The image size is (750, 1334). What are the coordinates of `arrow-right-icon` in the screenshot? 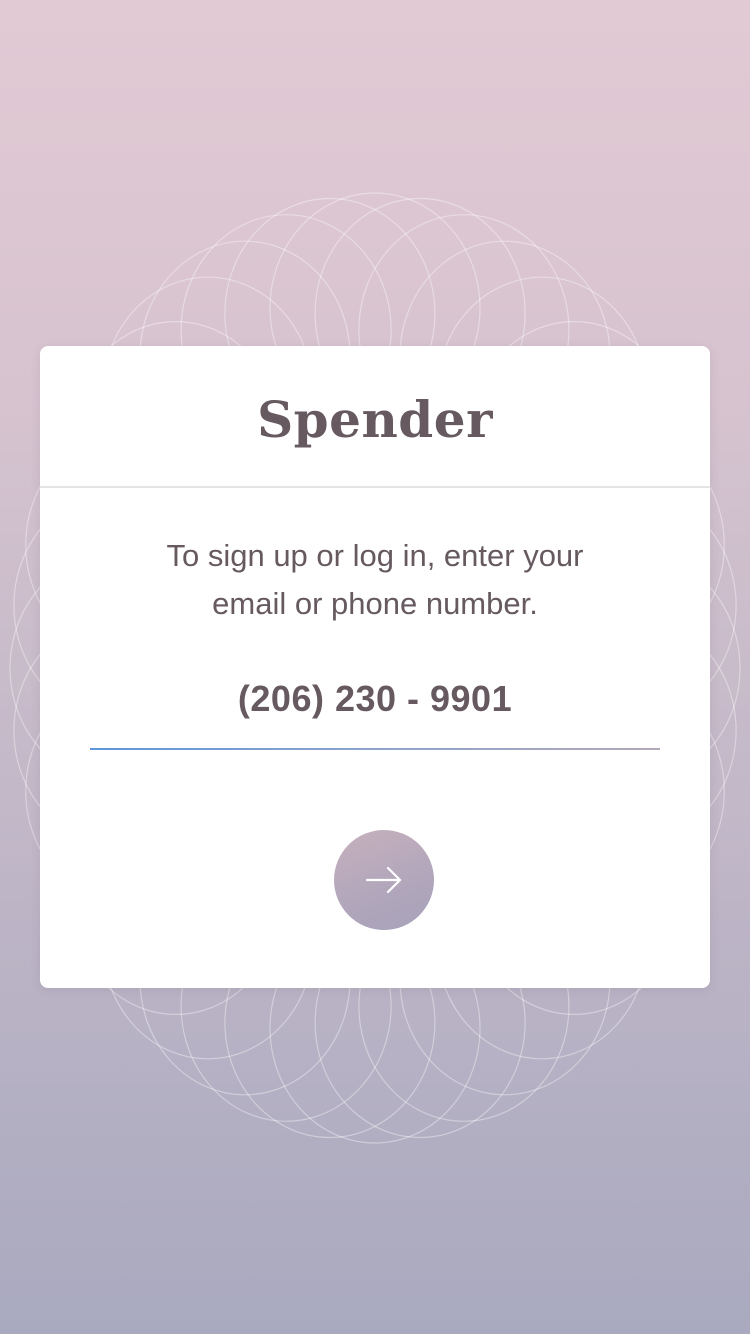 It's located at (383, 880).